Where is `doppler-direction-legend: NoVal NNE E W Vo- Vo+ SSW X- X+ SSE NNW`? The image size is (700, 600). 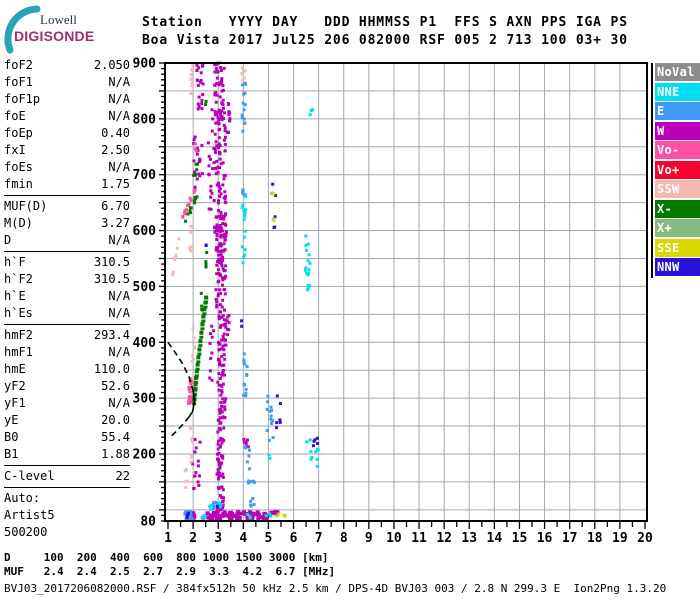
doppler-direction-legend: NoVal NNE E W Vo- Vo+ SSW X- X+ SSE NNW is located at coordinates (675, 170).